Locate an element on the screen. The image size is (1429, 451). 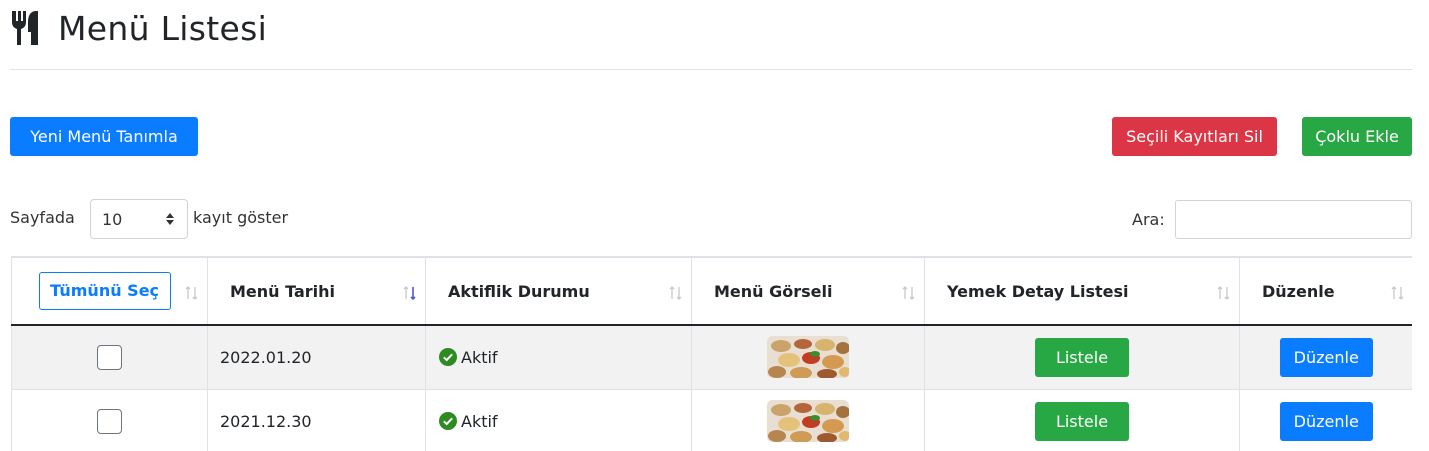
menu-date: 2022.01.20 is located at coordinates (316, 357).